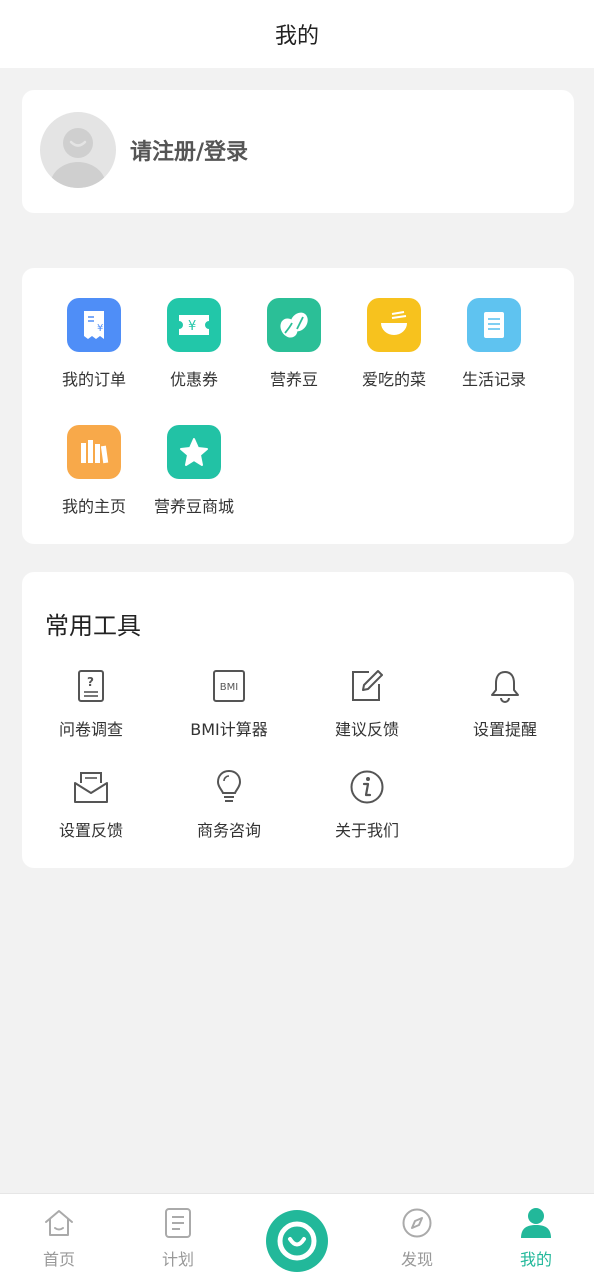 Image resolution: width=594 pixels, height=1280 pixels. What do you see at coordinates (393, 379) in the screenshot?
I see `service-label: 爱吃的菜` at bounding box center [393, 379].